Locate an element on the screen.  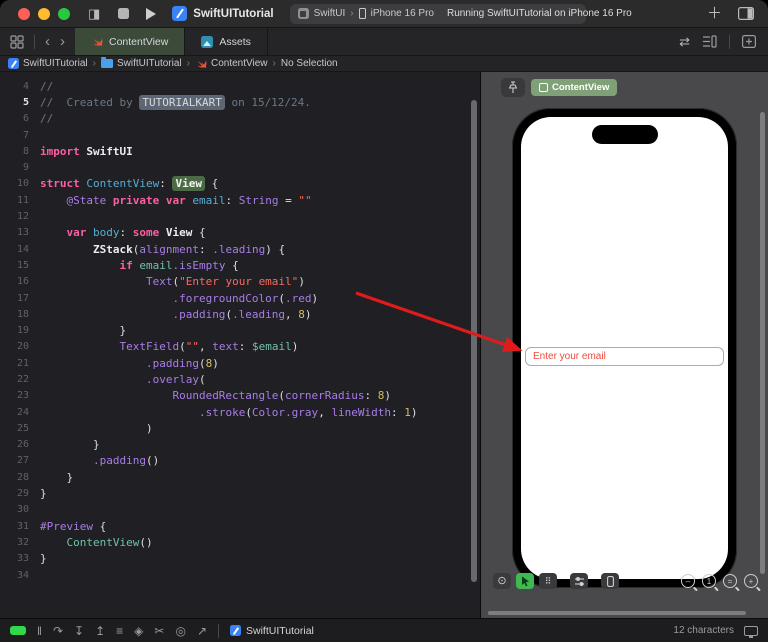
variants-button: ⠿ is located at coordinates (548, 581).